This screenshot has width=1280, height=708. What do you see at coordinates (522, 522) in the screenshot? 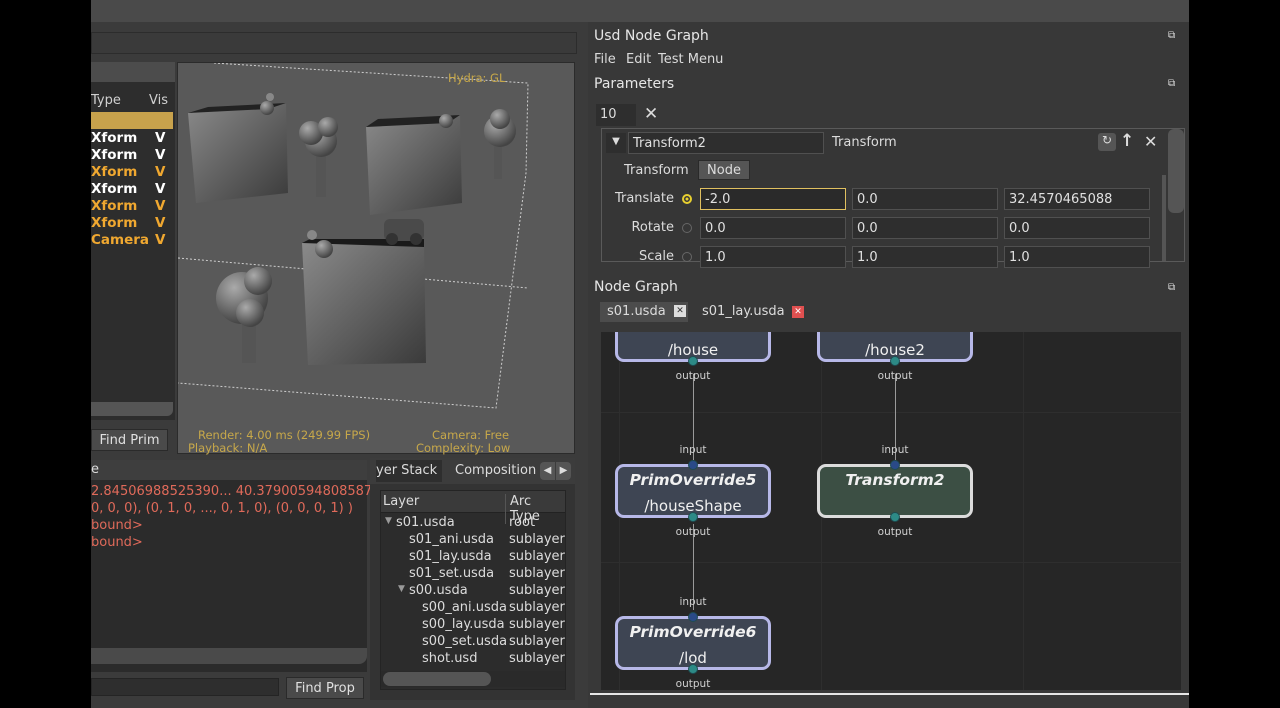
I see `arc-type: root` at bounding box center [522, 522].